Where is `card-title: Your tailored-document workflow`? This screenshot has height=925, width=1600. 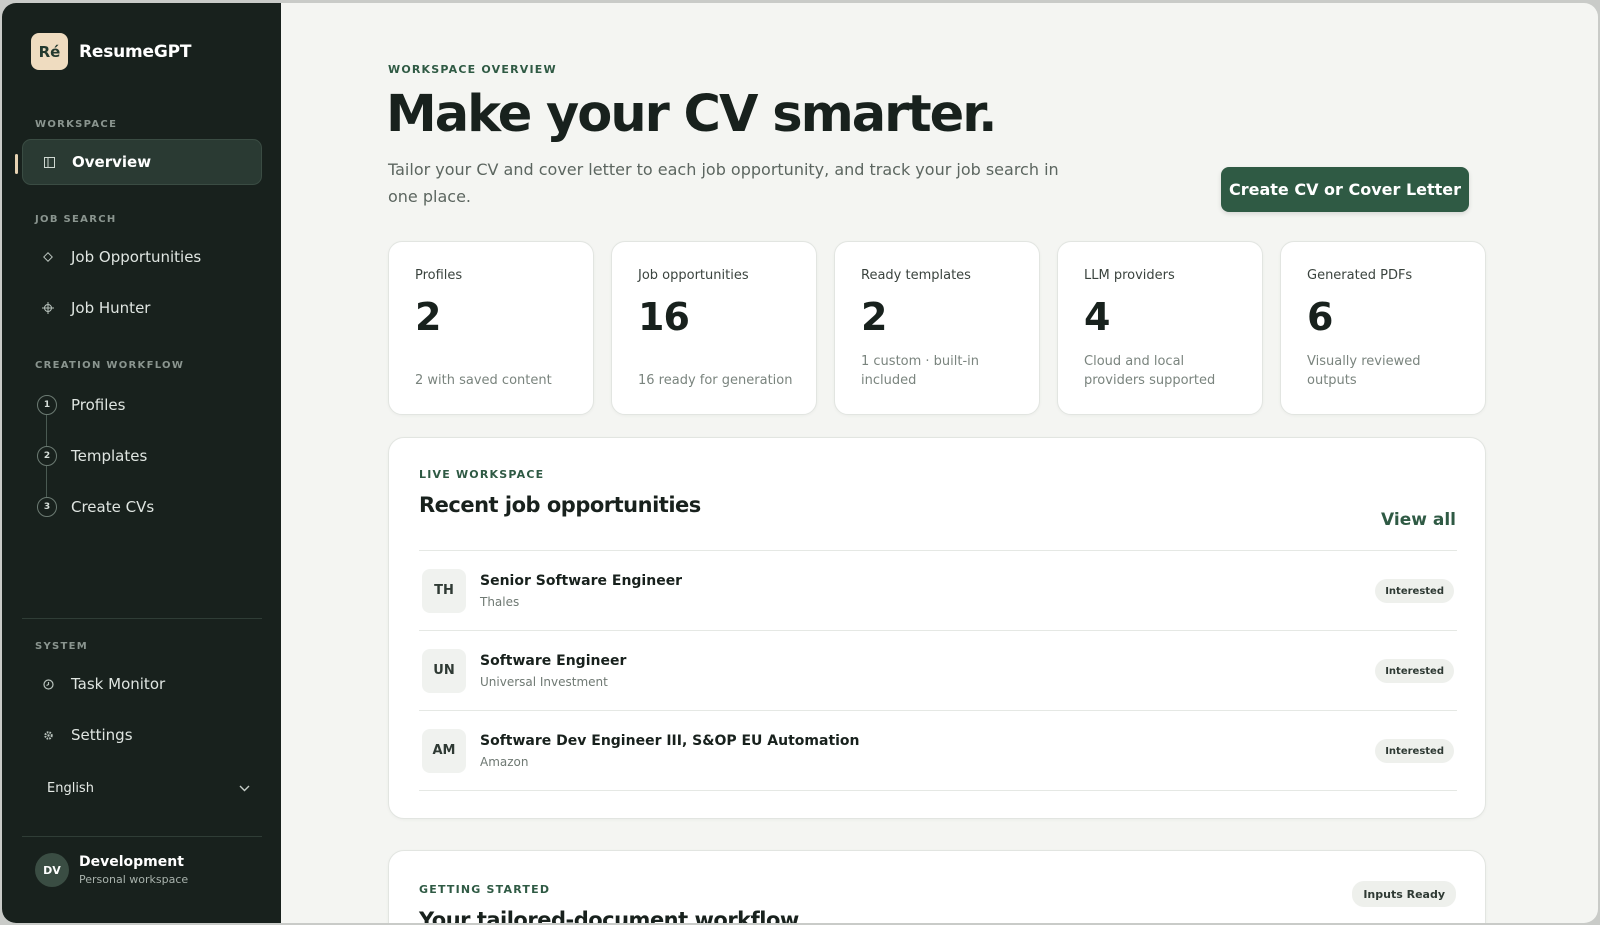 card-title: Your tailored-document workflow is located at coordinates (609, 915).